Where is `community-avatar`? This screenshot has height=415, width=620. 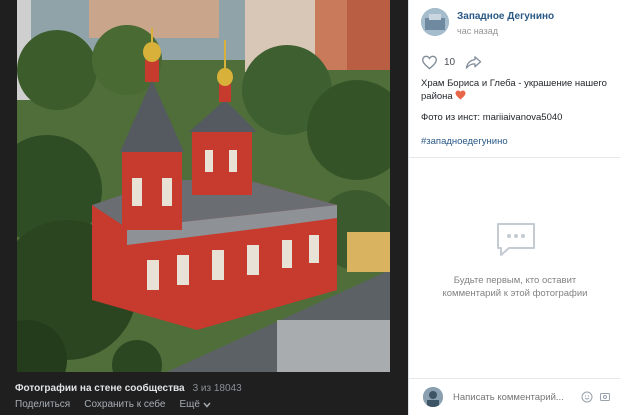
community-avatar is located at coordinates (435, 22).